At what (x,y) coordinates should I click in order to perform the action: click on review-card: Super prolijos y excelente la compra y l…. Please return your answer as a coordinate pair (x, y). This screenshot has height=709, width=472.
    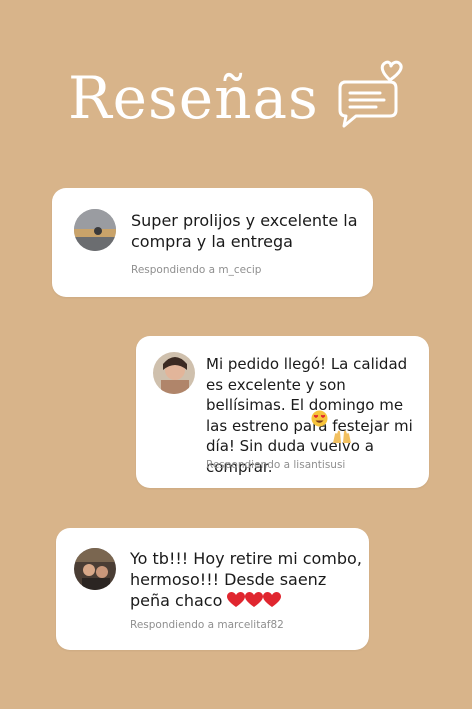
    Looking at the image, I should click on (212, 242).